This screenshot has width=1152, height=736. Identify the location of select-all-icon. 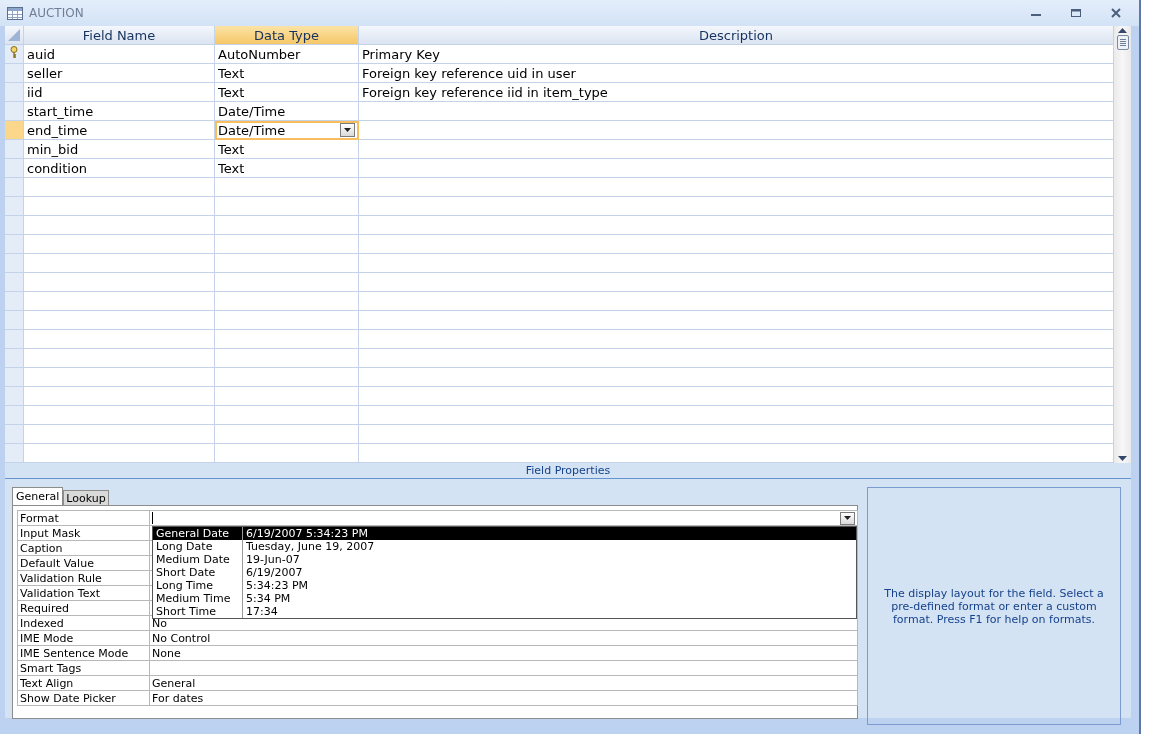
(14, 35).